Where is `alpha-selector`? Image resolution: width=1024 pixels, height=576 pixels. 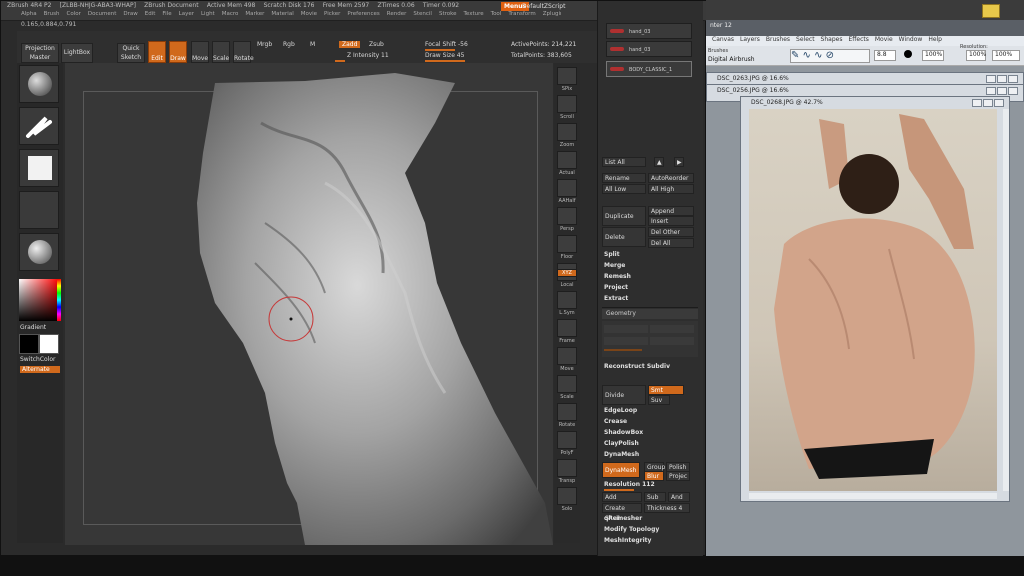
alpha-selector is located at coordinates (39, 168).